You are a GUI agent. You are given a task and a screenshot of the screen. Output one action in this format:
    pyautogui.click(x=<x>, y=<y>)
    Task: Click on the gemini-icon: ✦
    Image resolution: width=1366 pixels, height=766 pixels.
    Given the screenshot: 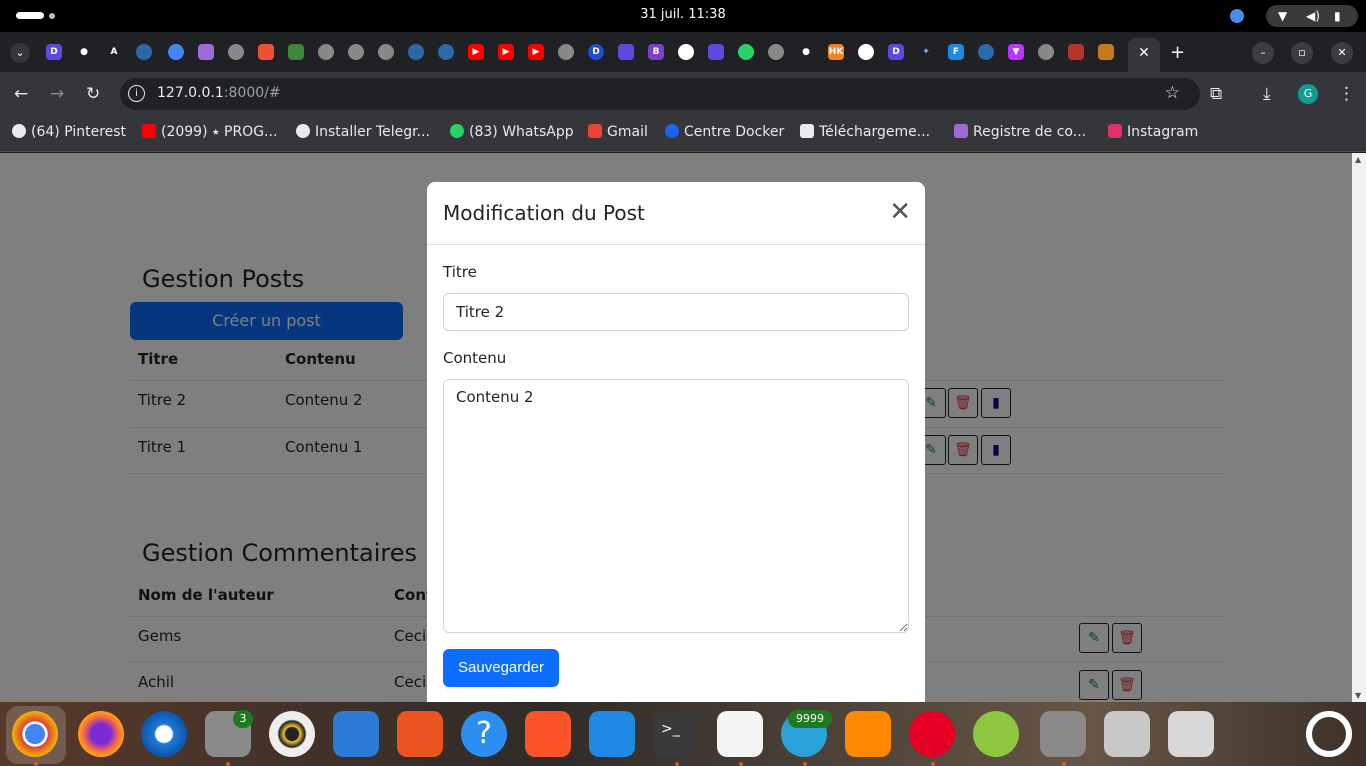 What is the action you would take?
    pyautogui.click(x=926, y=52)
    